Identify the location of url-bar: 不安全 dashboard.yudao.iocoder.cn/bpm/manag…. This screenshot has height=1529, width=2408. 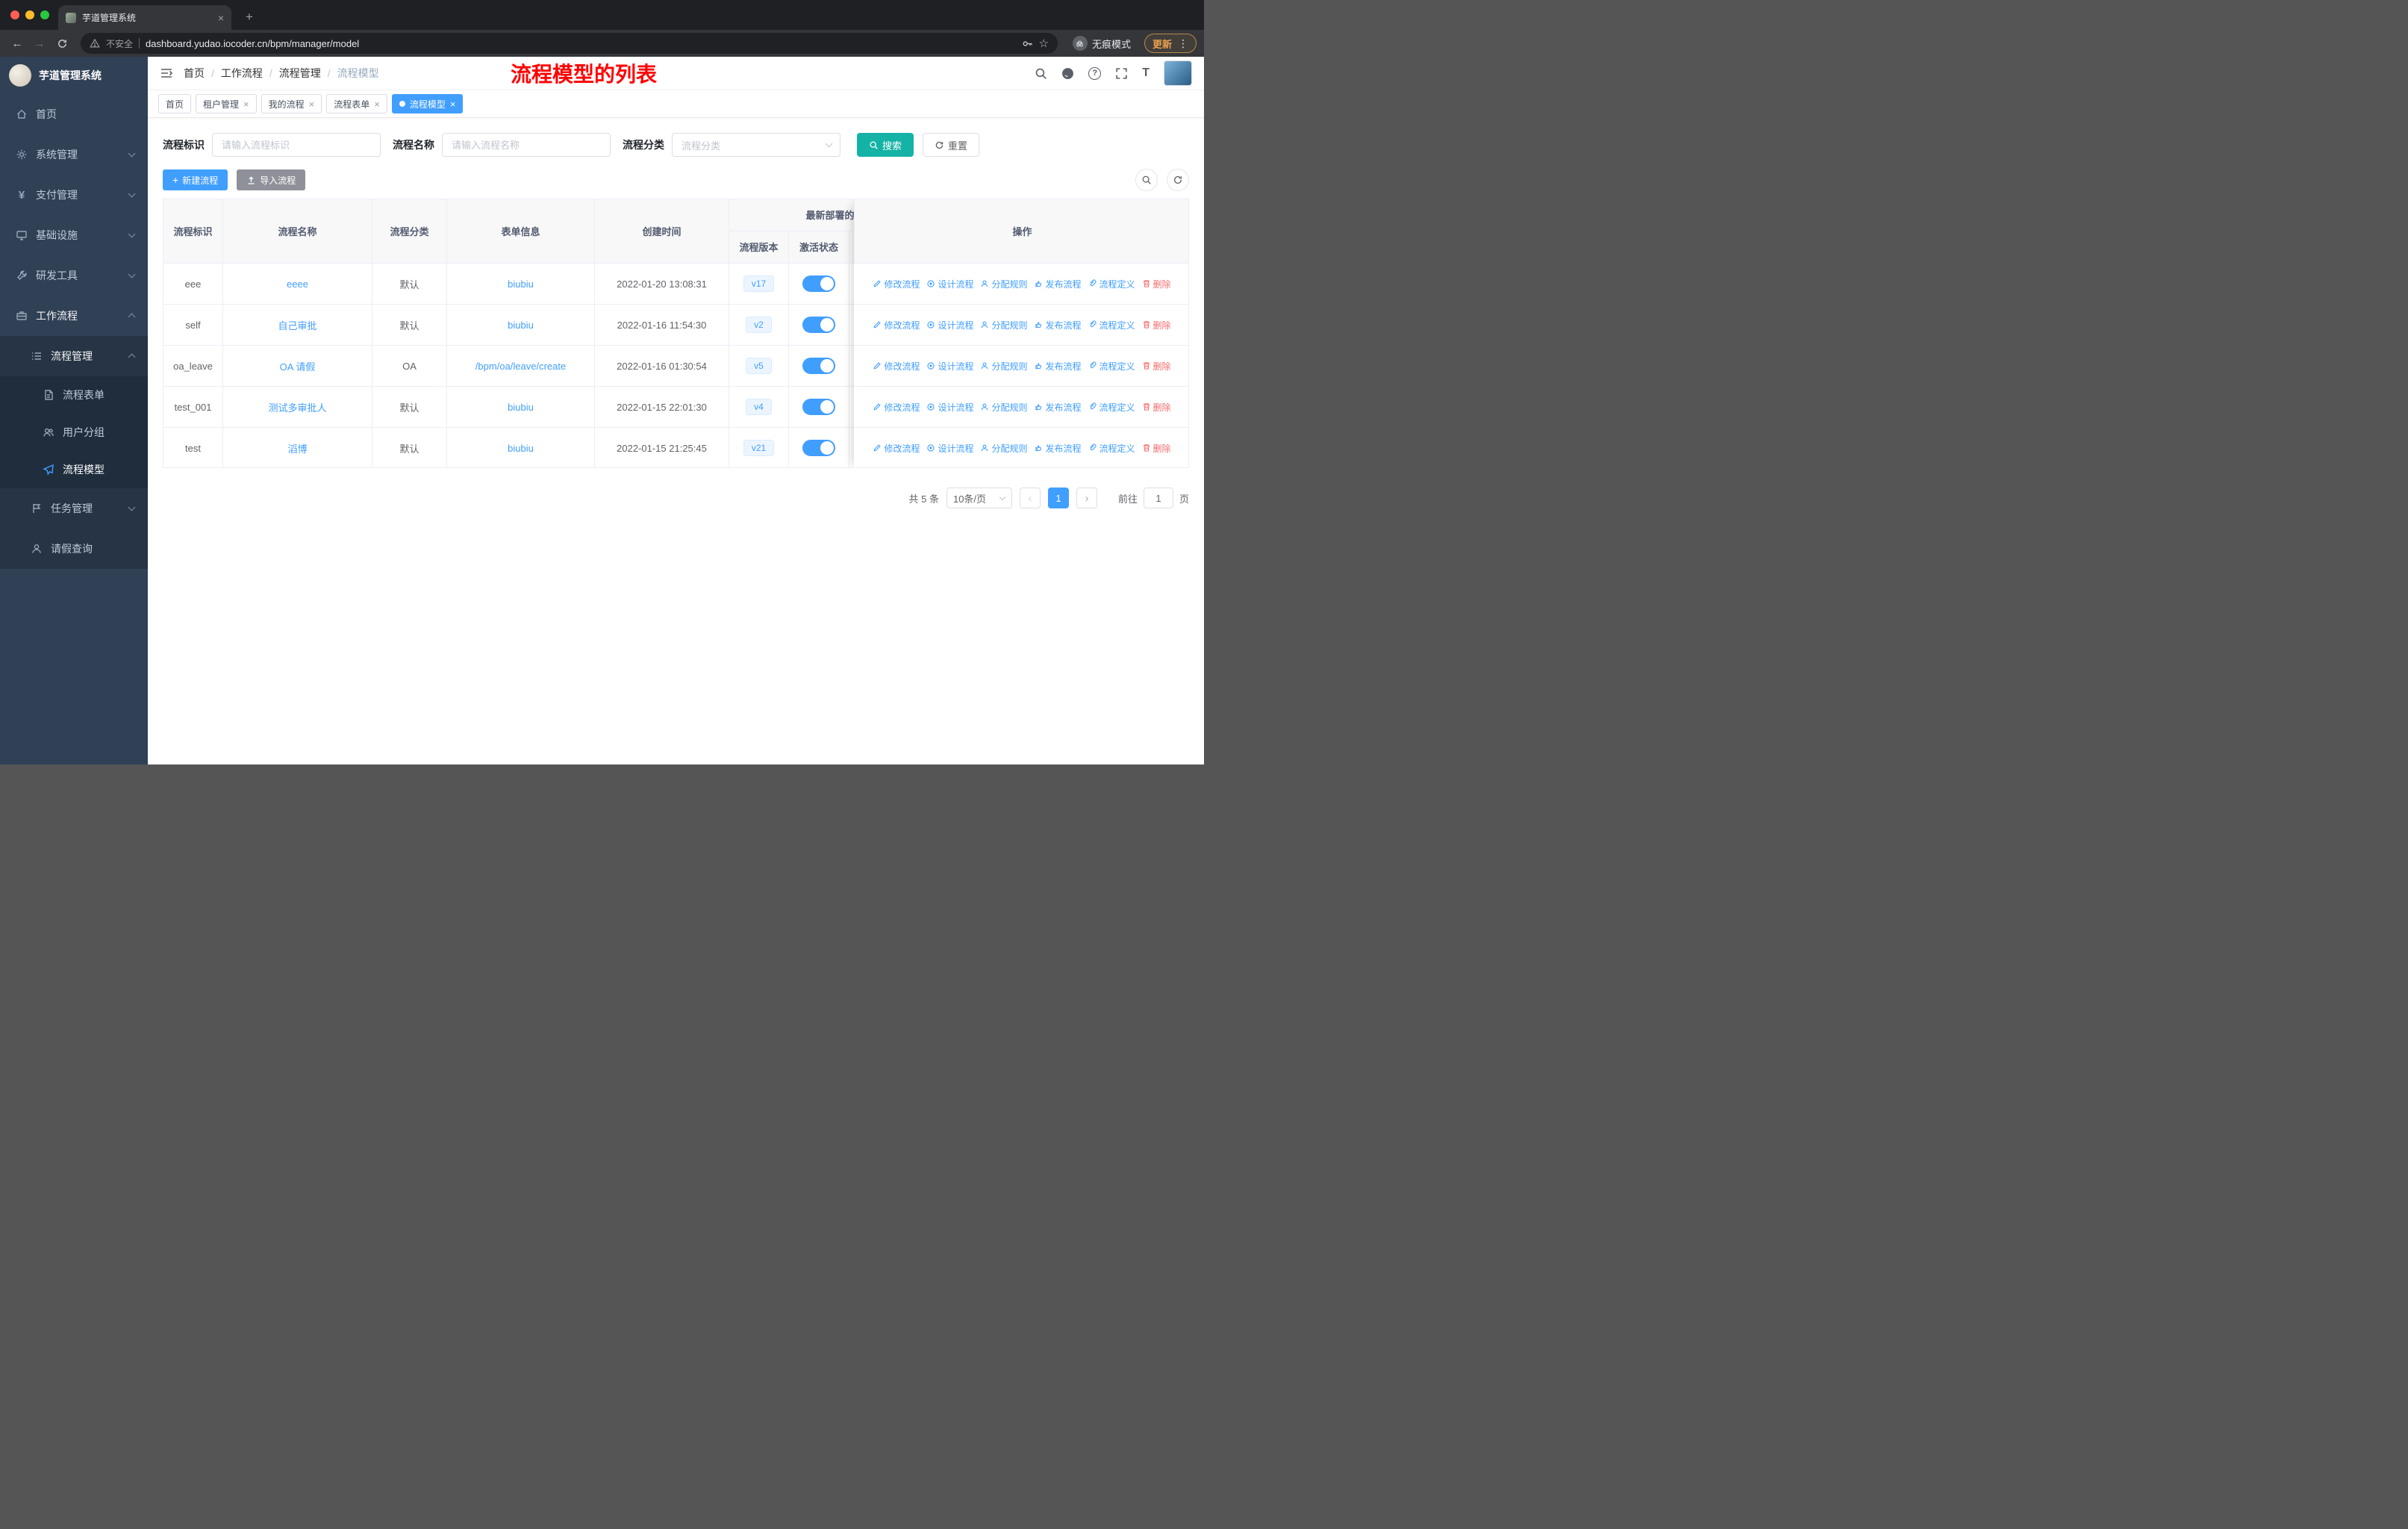
(569, 43).